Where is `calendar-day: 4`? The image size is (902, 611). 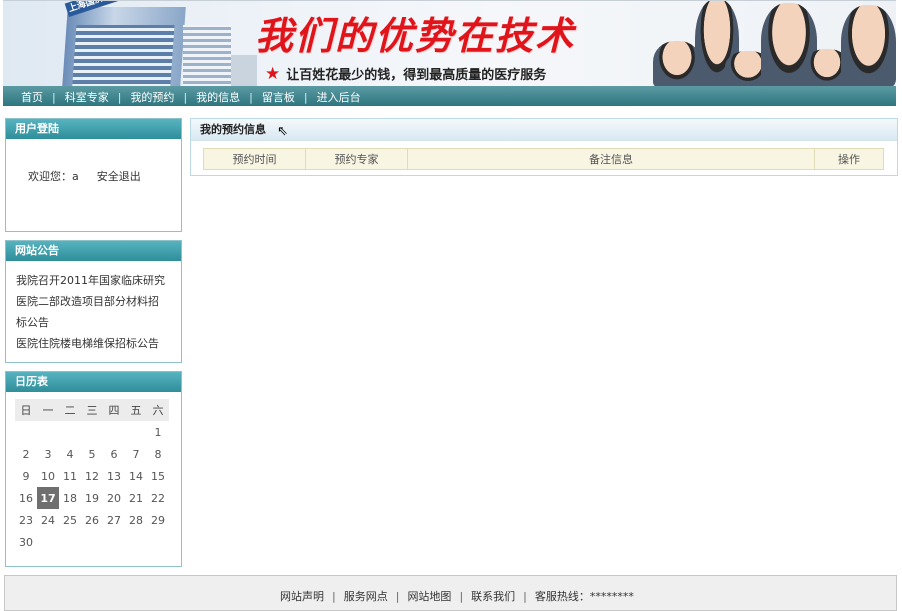 calendar-day: 4 is located at coordinates (70, 454).